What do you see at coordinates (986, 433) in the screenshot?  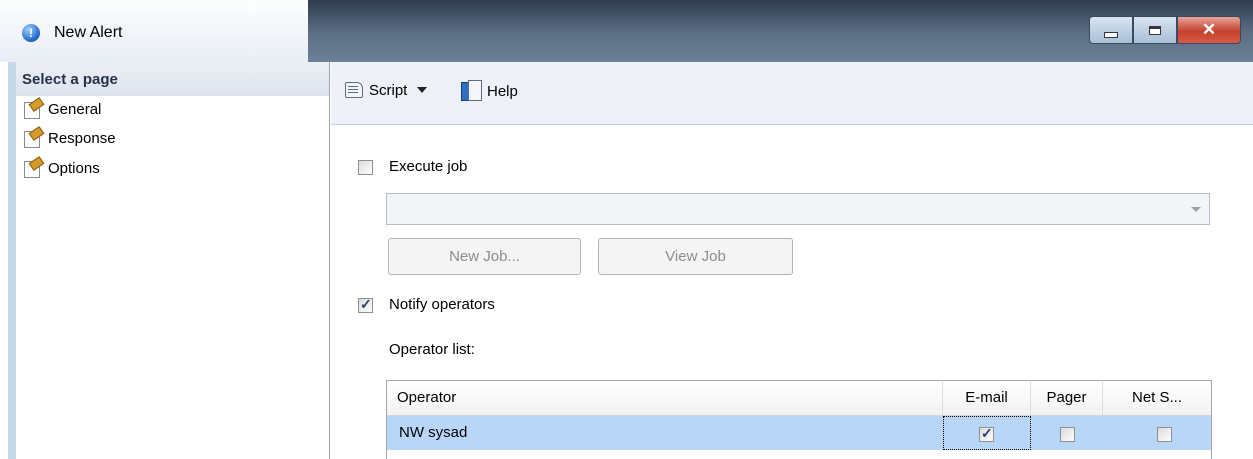 I see `email-checkbox` at bounding box center [986, 433].